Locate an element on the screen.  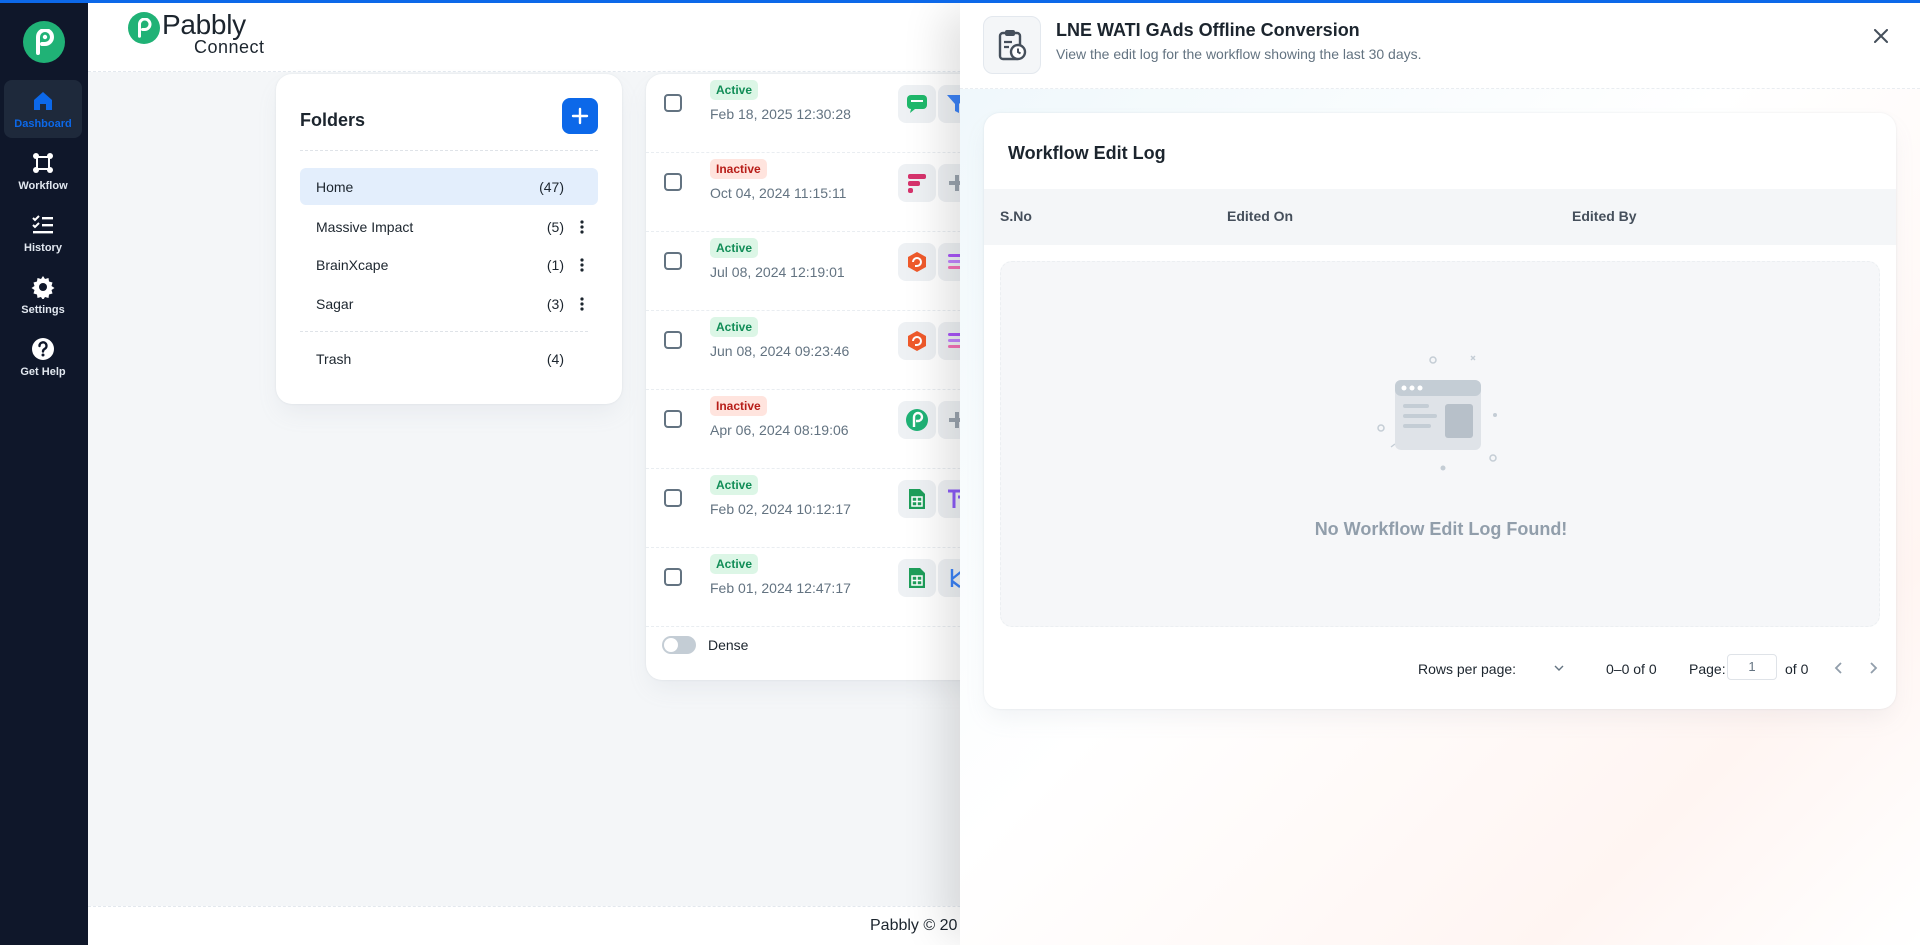
folder-count: (3) is located at coordinates (555, 303).